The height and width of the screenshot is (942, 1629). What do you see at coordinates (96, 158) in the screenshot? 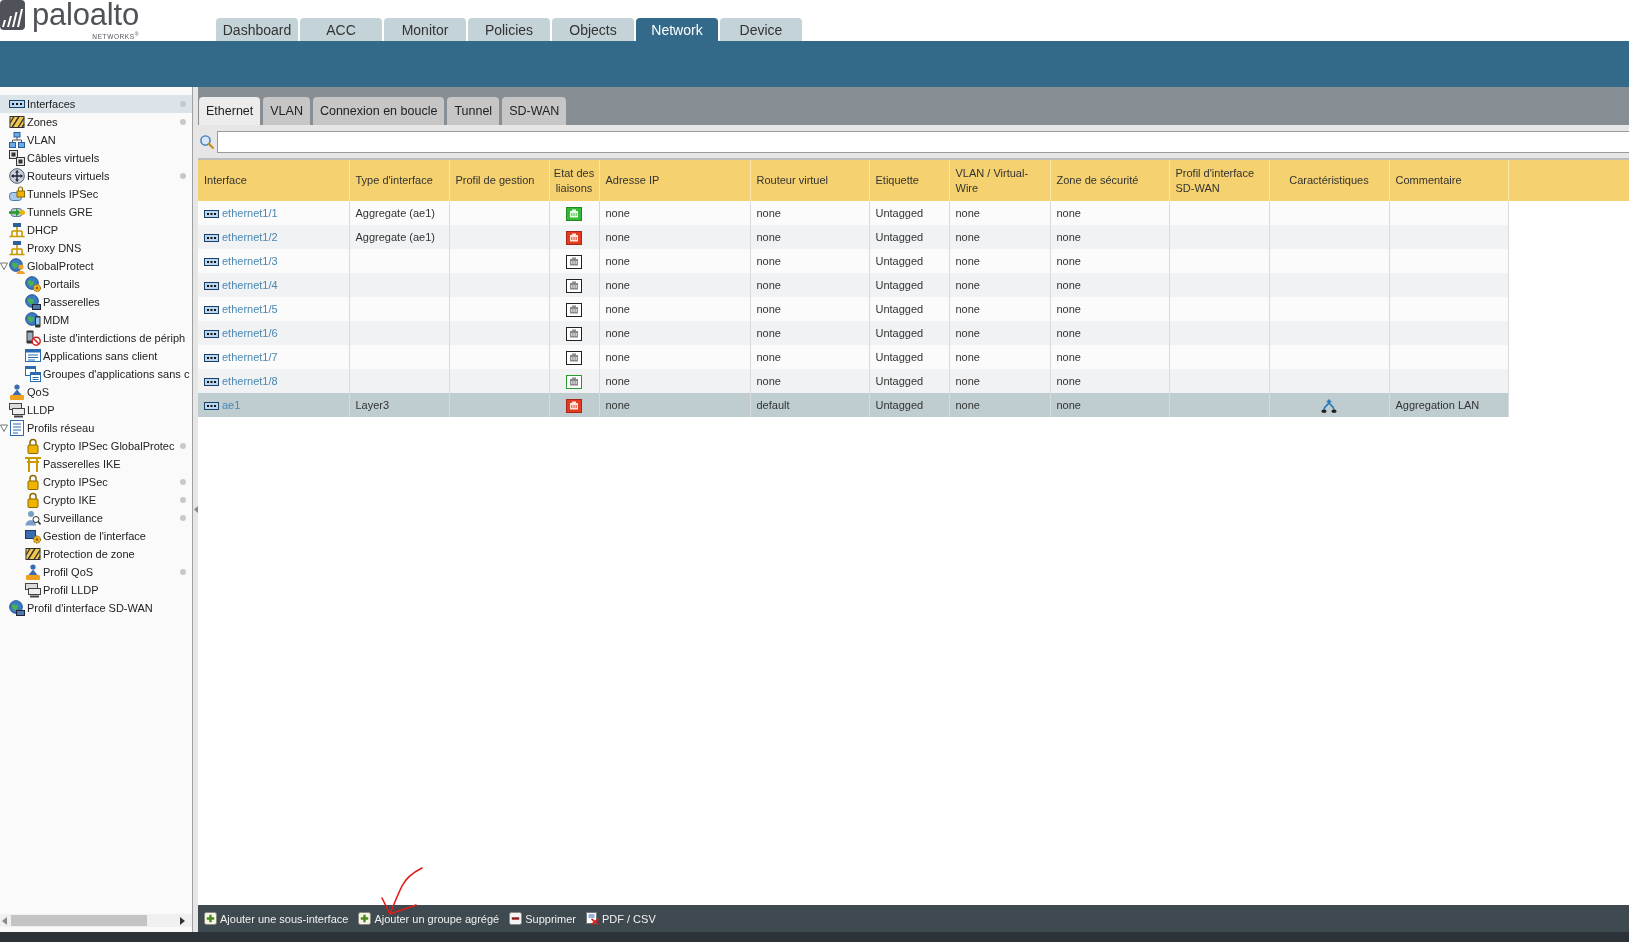
I see `sidebar-item: Câbles virtuels` at bounding box center [96, 158].